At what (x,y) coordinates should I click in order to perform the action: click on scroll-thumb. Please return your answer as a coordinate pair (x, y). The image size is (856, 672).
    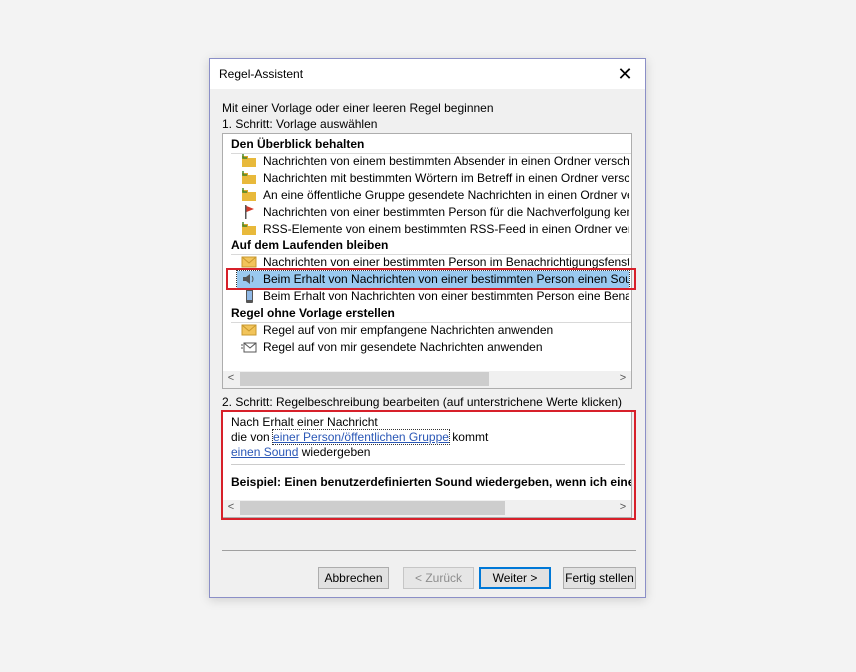
    Looking at the image, I should click on (364, 379).